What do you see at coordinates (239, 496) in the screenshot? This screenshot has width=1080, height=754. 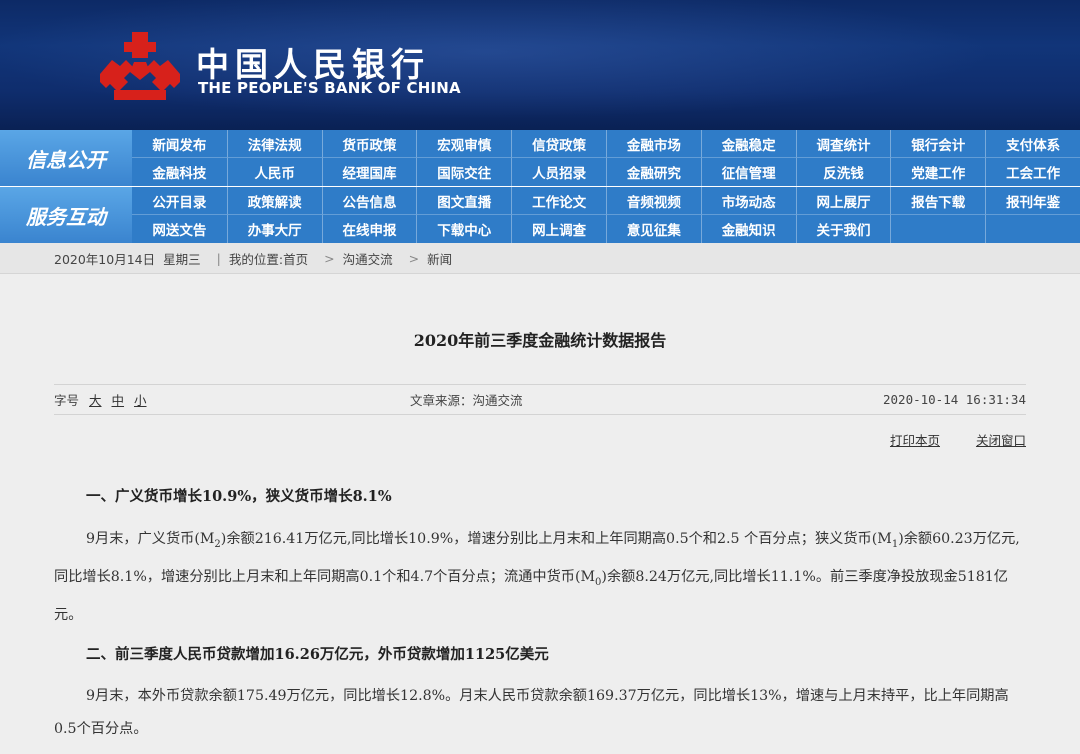 I see `section-heading-1: 一、广义货币增长10.9%，狭义货币增长8.1%` at bounding box center [239, 496].